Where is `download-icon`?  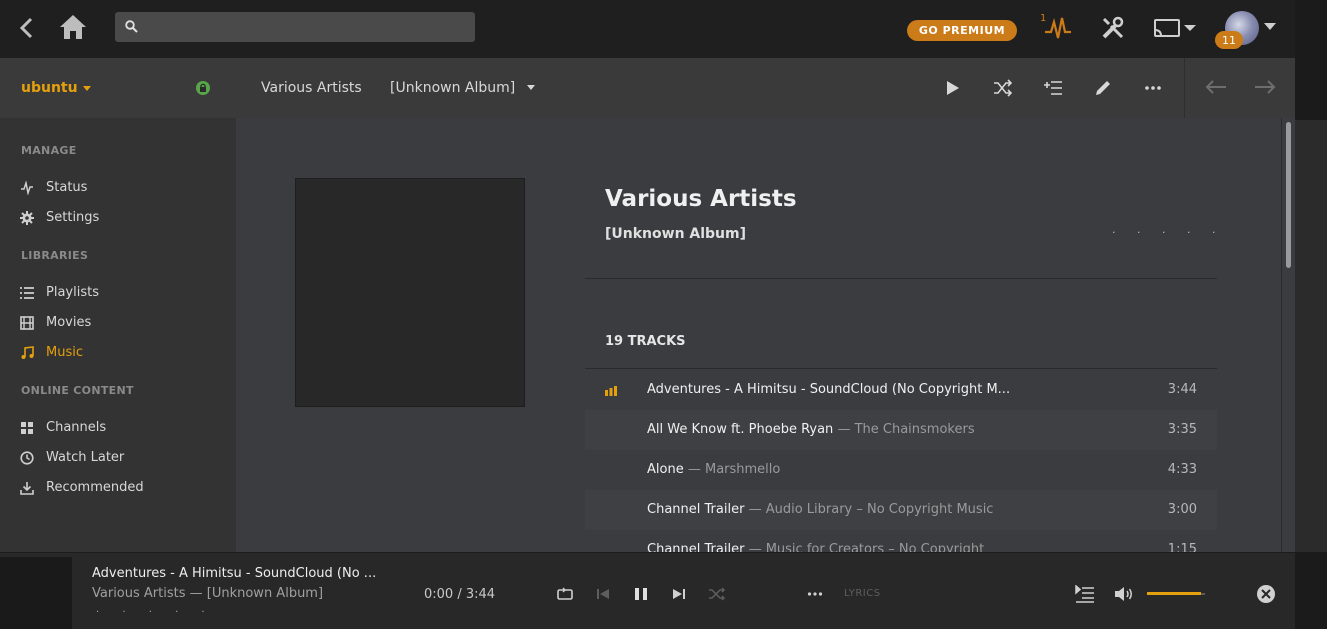
download-icon is located at coordinates (27, 488).